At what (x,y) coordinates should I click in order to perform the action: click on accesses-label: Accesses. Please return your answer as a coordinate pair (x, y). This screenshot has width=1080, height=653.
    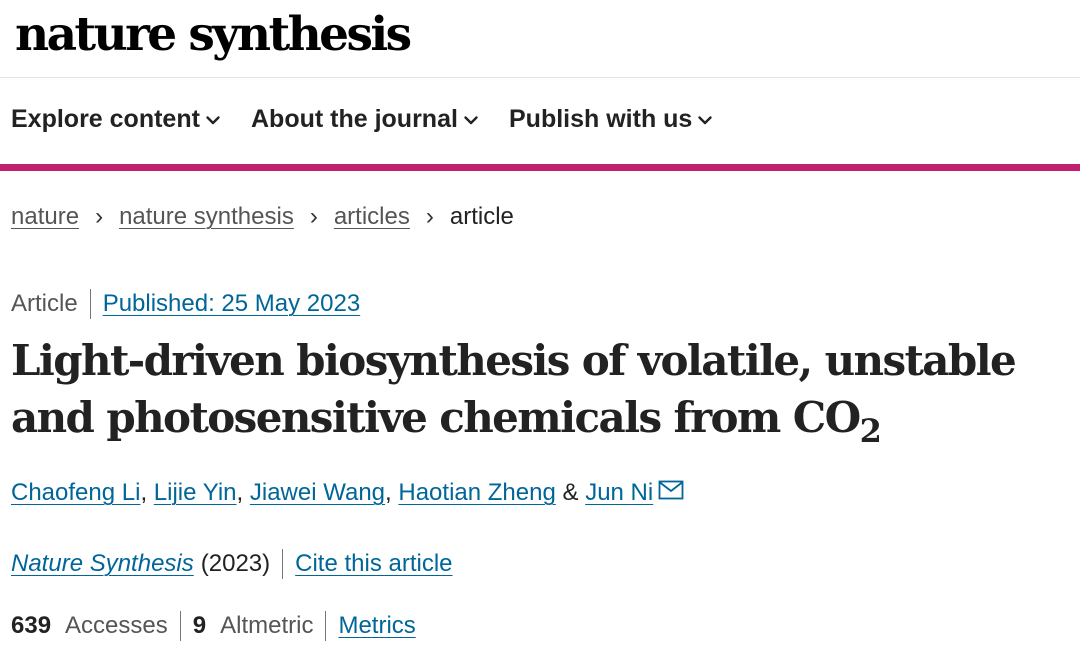
    Looking at the image, I should click on (116, 625).